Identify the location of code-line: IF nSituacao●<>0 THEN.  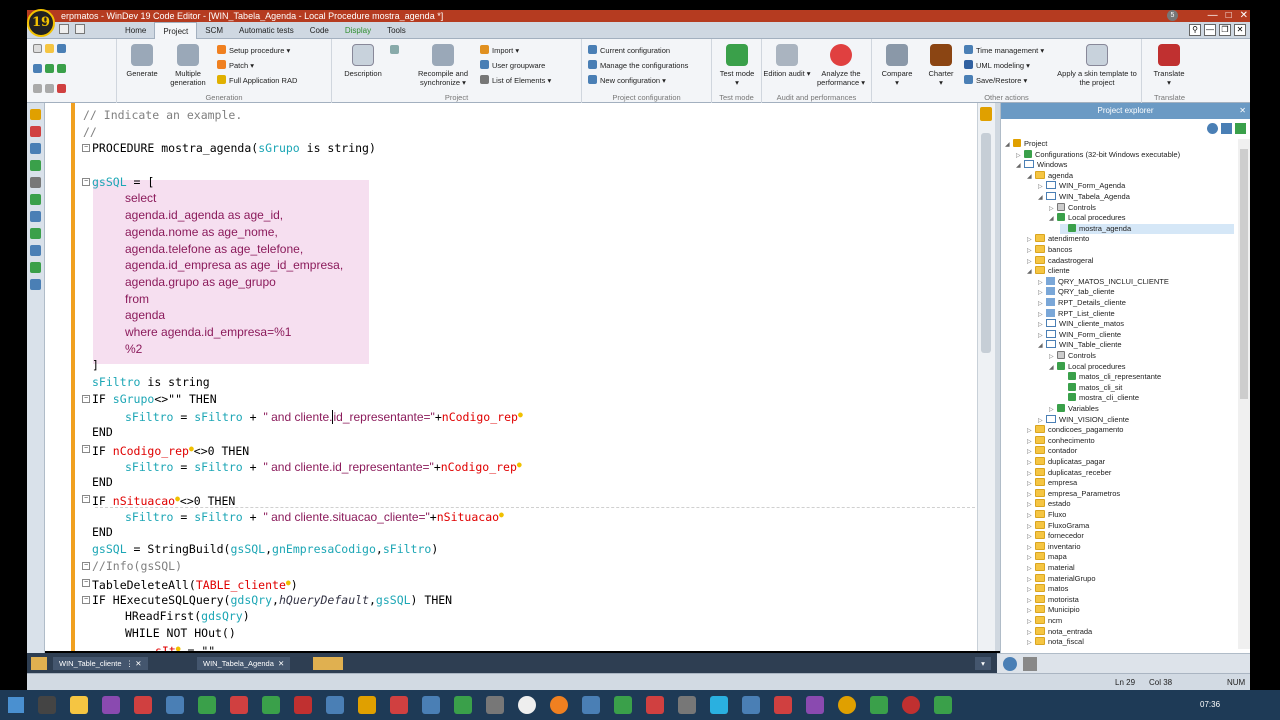
(163, 499).